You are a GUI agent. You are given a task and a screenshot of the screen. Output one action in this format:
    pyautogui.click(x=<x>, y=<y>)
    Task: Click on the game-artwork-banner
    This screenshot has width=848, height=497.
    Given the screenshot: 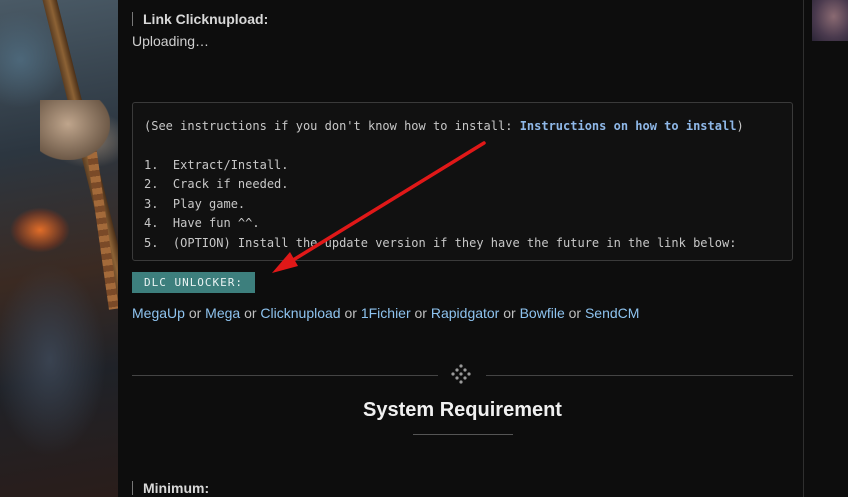 What is the action you would take?
    pyautogui.click(x=59, y=248)
    